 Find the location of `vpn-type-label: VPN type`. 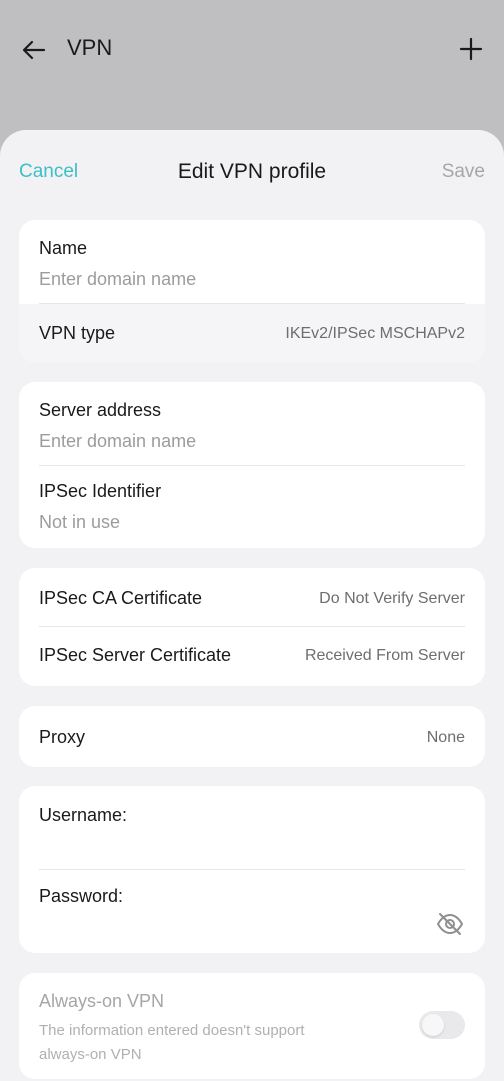

vpn-type-label: VPN type is located at coordinates (77, 333).